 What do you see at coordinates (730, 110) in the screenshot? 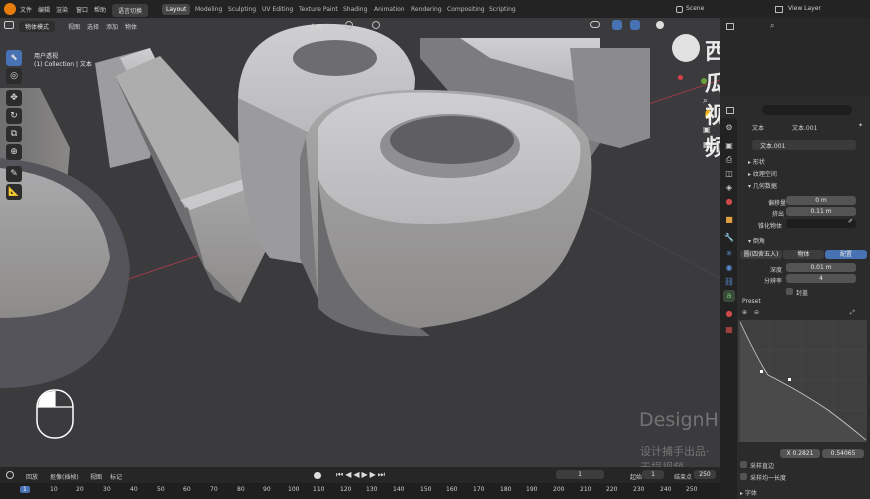
I see `props-editor-icon` at bounding box center [730, 110].